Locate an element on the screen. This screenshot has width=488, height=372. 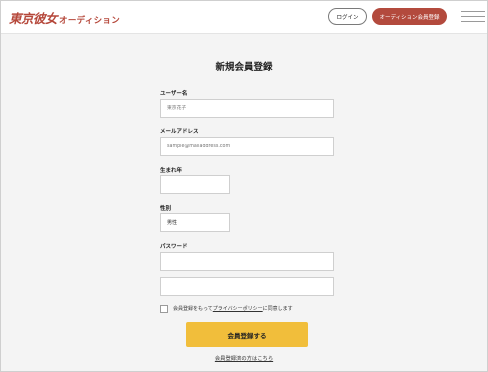
page-title: 新規会員登録 is located at coordinates (244, 67).